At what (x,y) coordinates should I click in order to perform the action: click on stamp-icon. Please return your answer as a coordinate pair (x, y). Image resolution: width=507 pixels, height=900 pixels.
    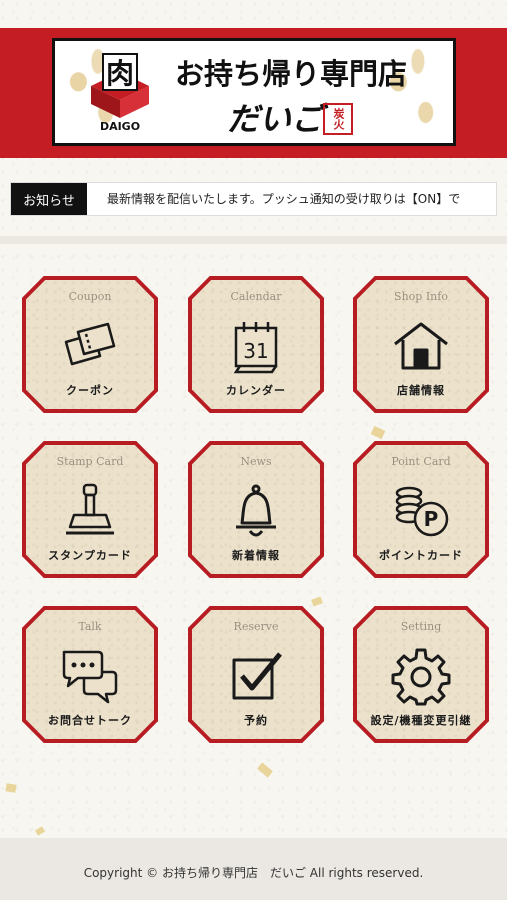
    Looking at the image, I should click on (90, 509).